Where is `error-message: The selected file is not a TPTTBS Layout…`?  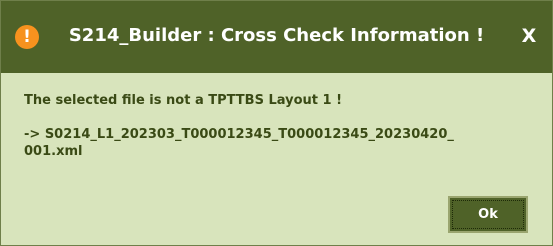
error-message: The selected file is not a TPTTBS Layout… is located at coordinates (183, 100).